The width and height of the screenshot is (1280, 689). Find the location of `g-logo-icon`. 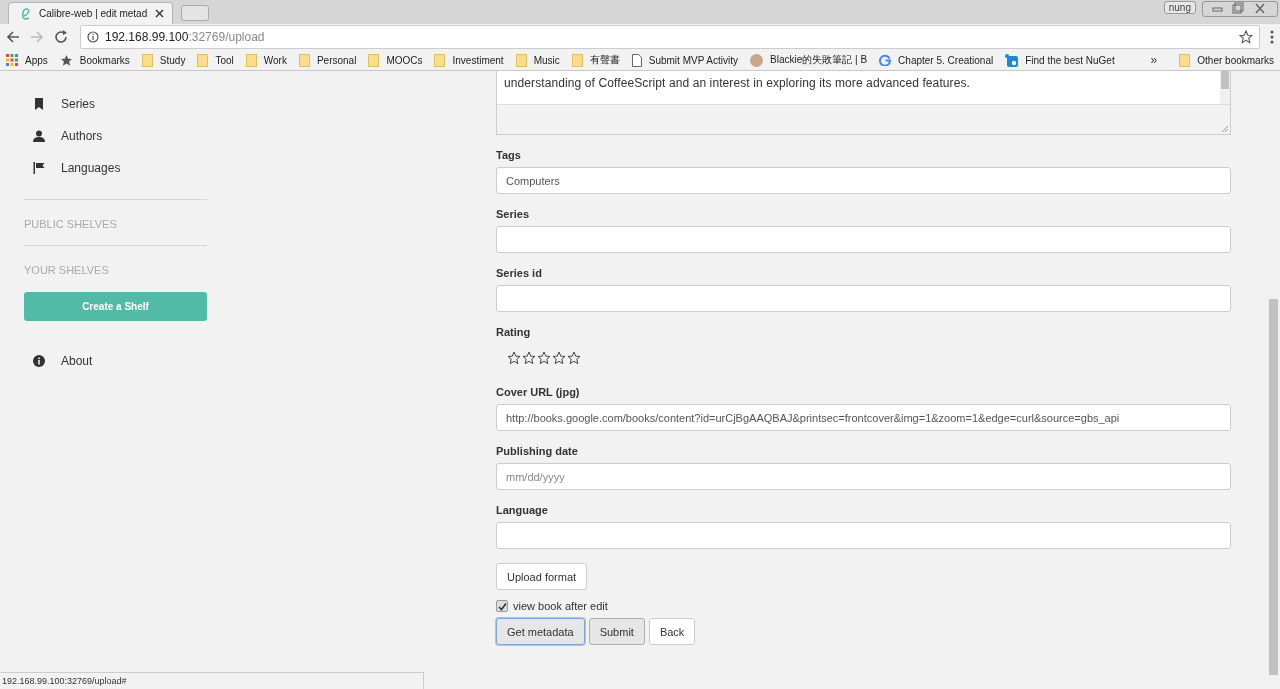

g-logo-icon is located at coordinates (885, 60).